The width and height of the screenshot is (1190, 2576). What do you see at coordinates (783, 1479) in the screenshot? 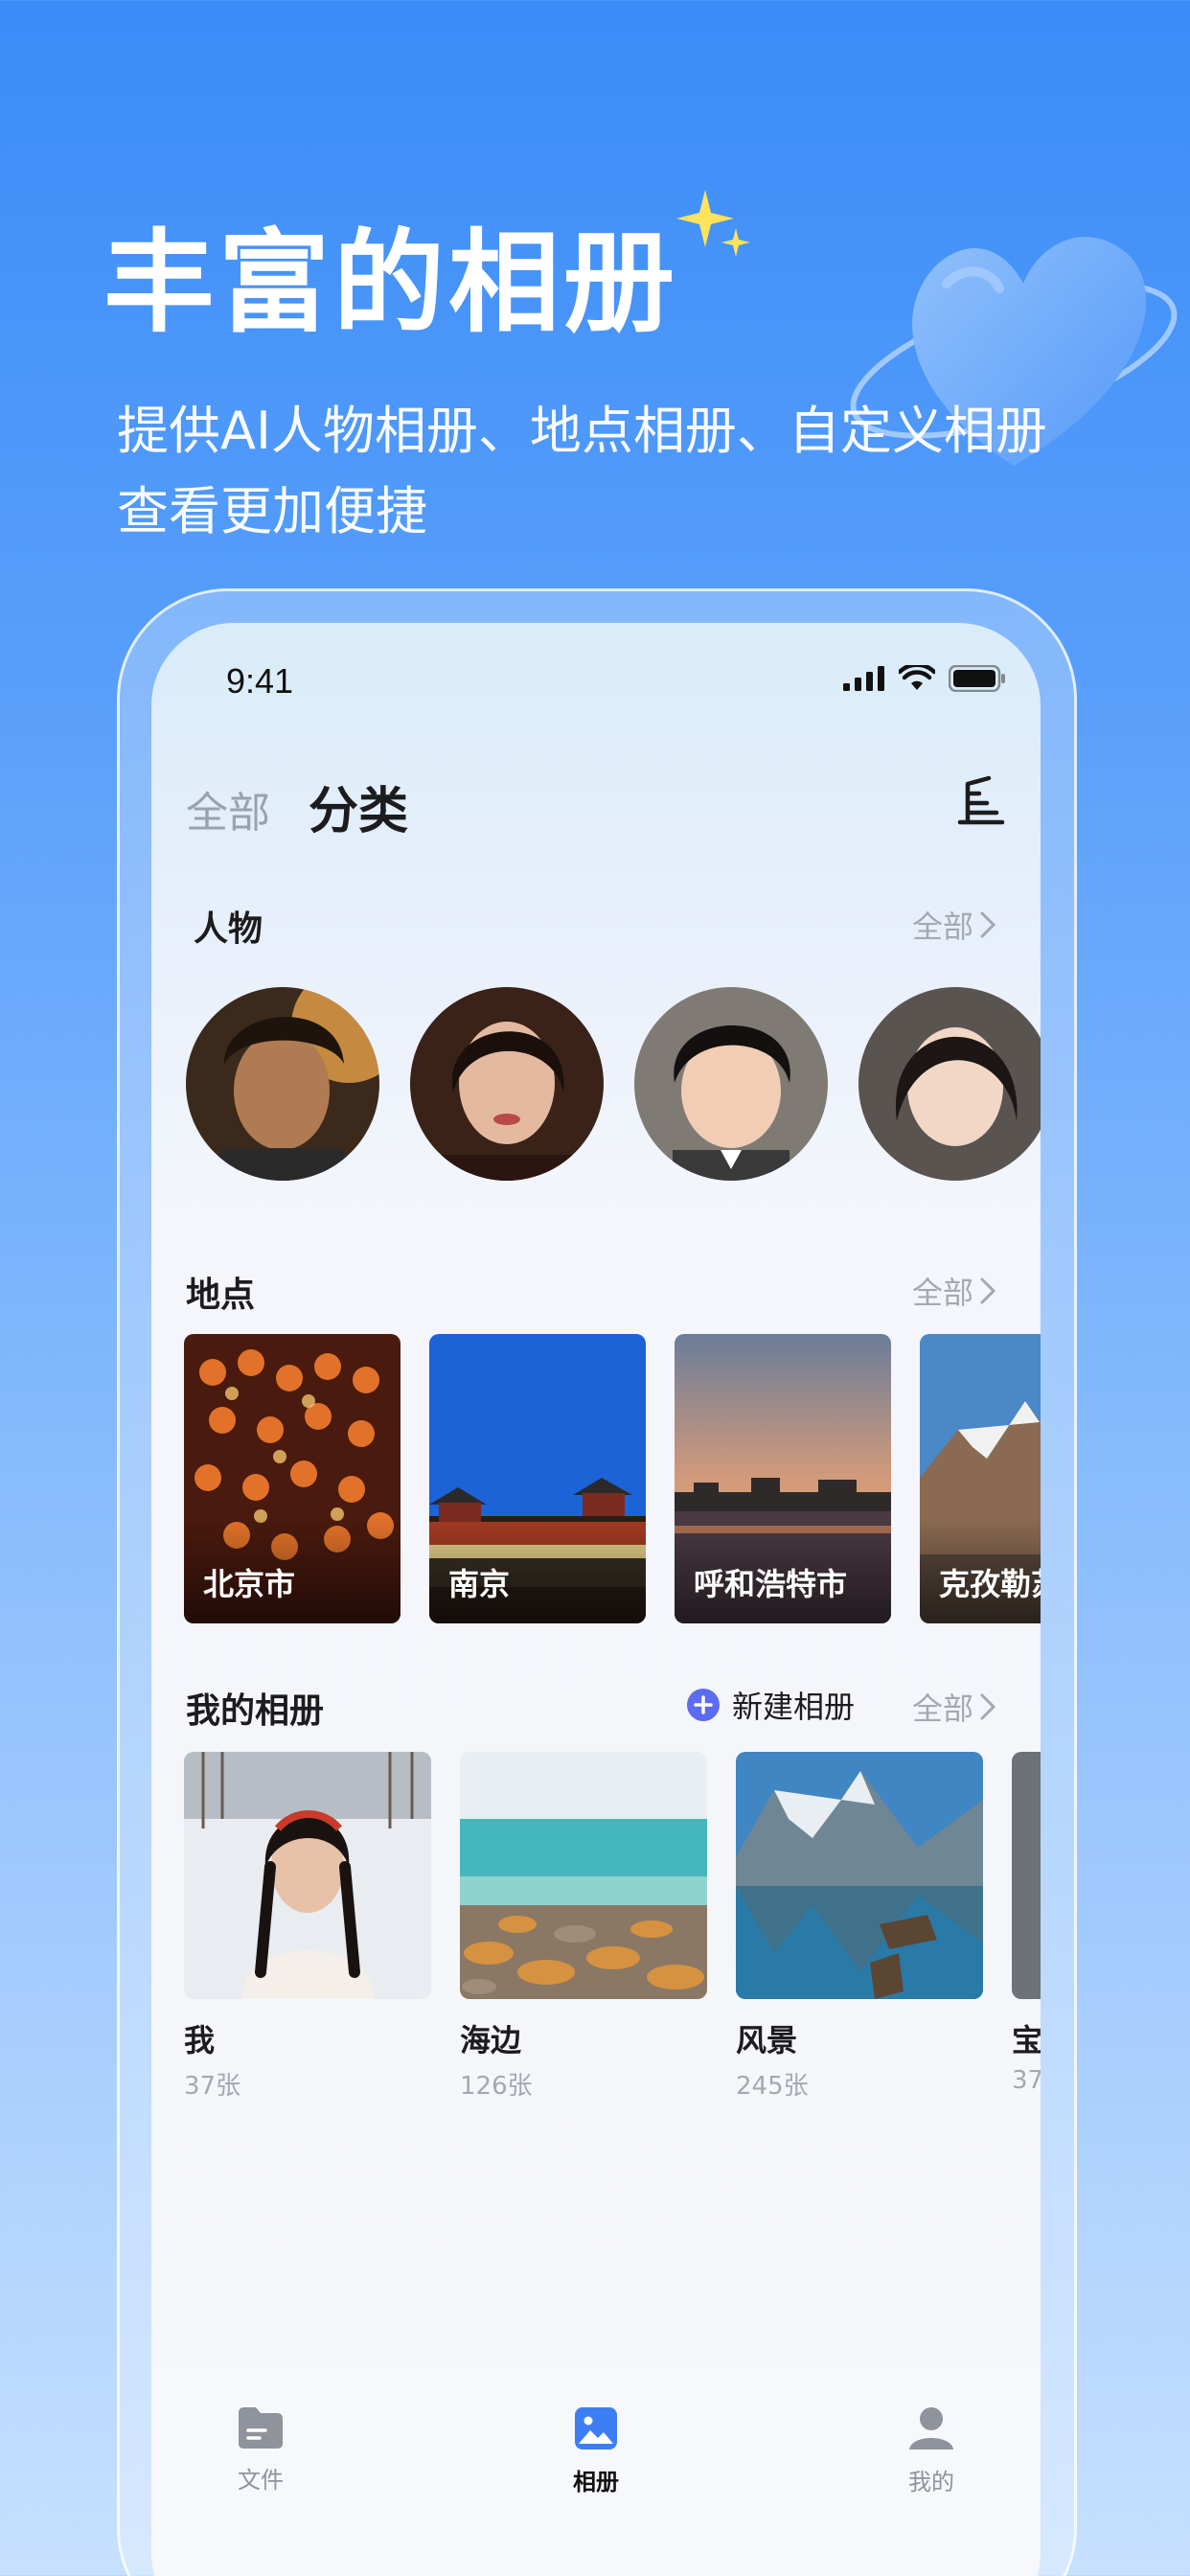
I see `place-card: 呼和浩特市` at bounding box center [783, 1479].